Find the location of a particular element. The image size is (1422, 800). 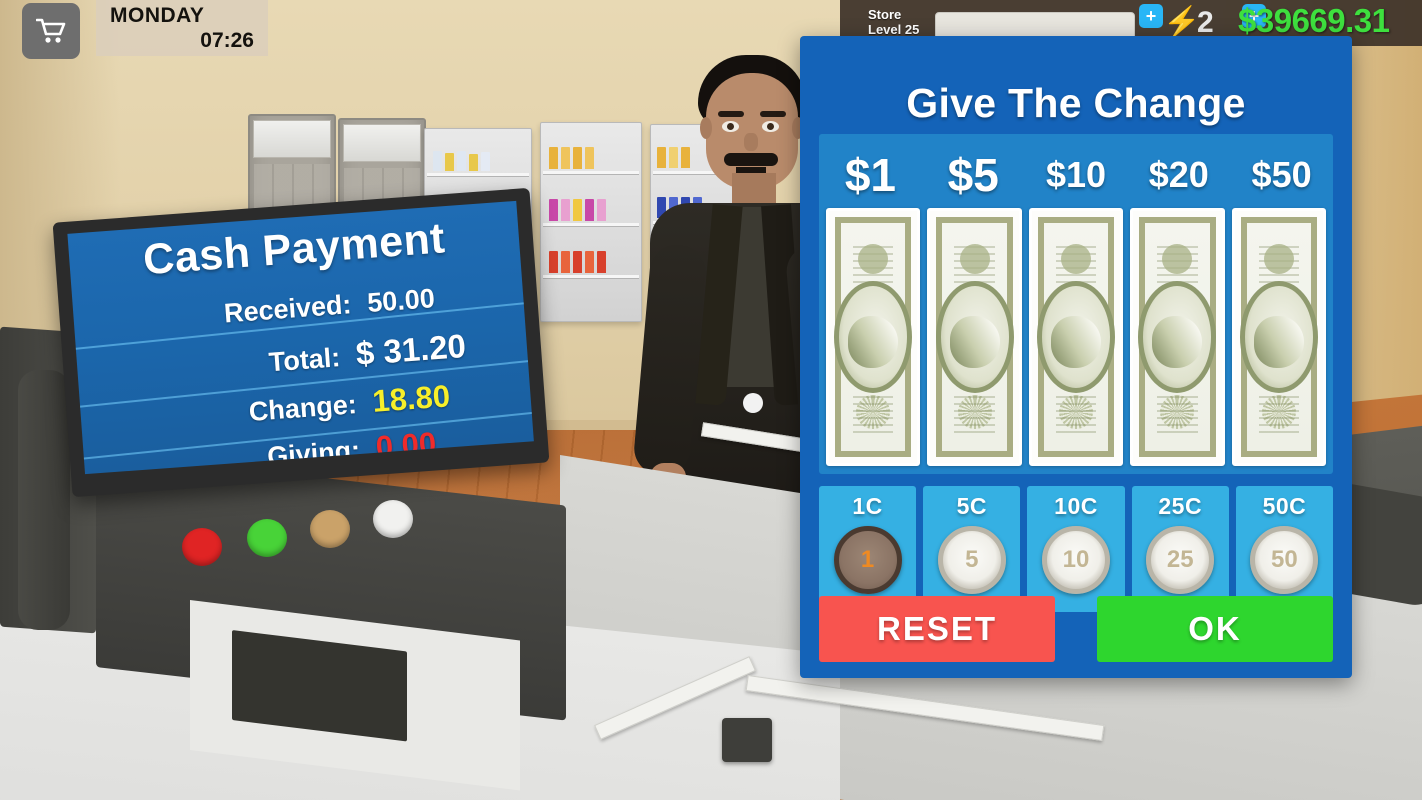

coin-label-5c: 5C is located at coordinates (971, 506).